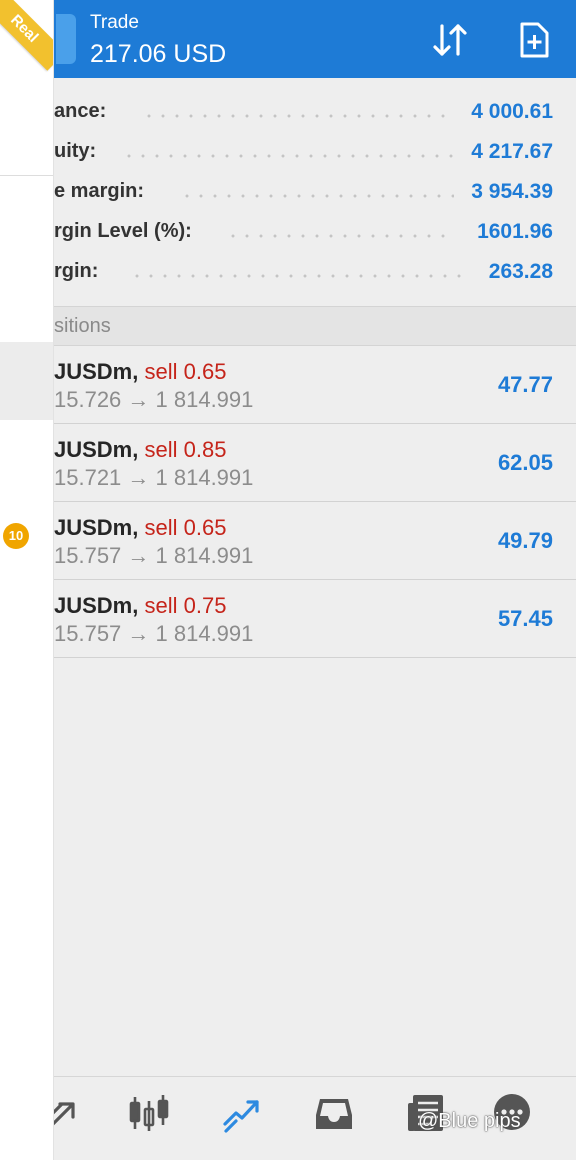 Image resolution: width=576 pixels, height=1160 pixels. What do you see at coordinates (288, 232) in the screenshot?
I see `summary-row-margin-level: rgin Level (%): 1601.96` at bounding box center [288, 232].